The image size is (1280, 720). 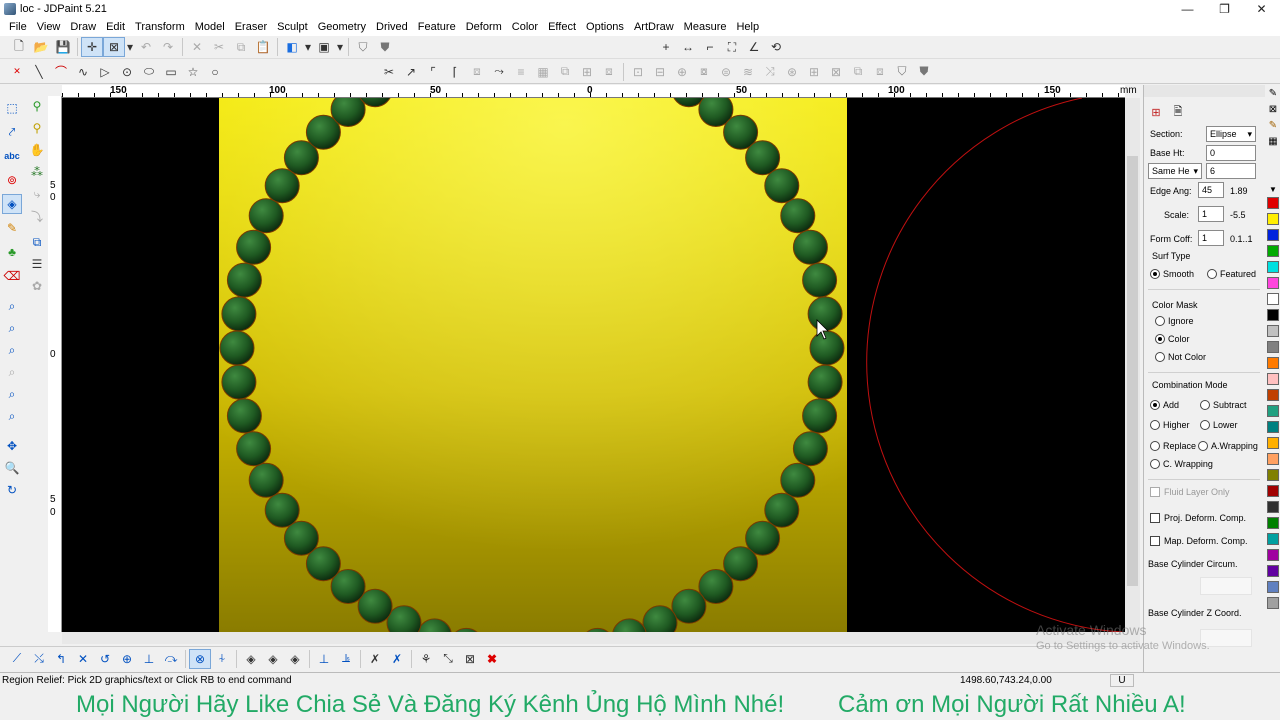 What do you see at coordinates (433, 72) in the screenshot?
I see `fillet-icon: ⌜` at bounding box center [433, 72].